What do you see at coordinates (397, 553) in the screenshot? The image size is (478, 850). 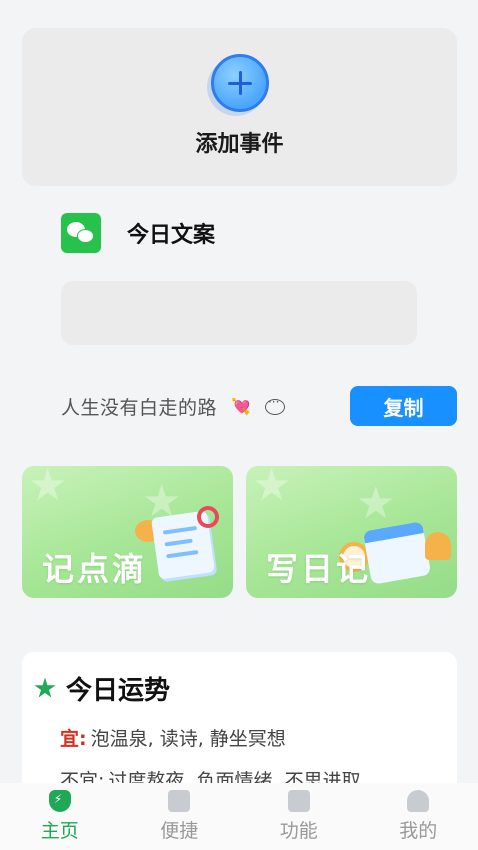 I see `calendar-icon` at bounding box center [397, 553].